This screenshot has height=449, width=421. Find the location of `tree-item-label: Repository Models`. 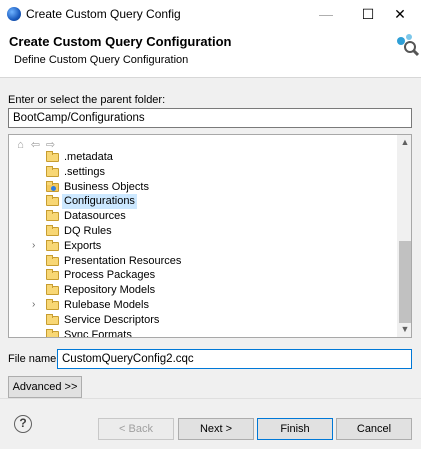

tree-item-label: Repository Models is located at coordinates (110, 290).